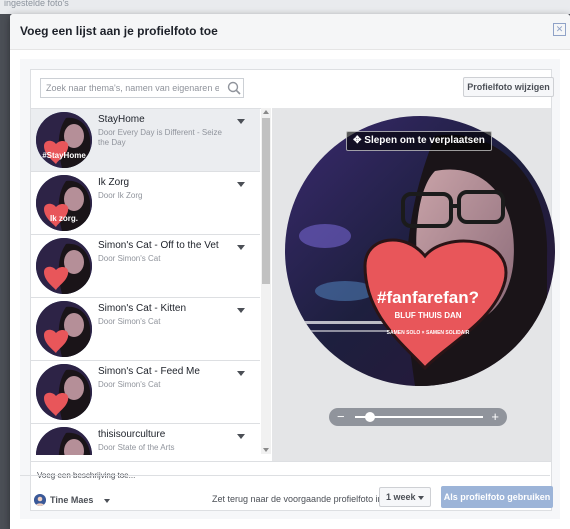  I want to click on scroll-down-icon, so click(266, 450).